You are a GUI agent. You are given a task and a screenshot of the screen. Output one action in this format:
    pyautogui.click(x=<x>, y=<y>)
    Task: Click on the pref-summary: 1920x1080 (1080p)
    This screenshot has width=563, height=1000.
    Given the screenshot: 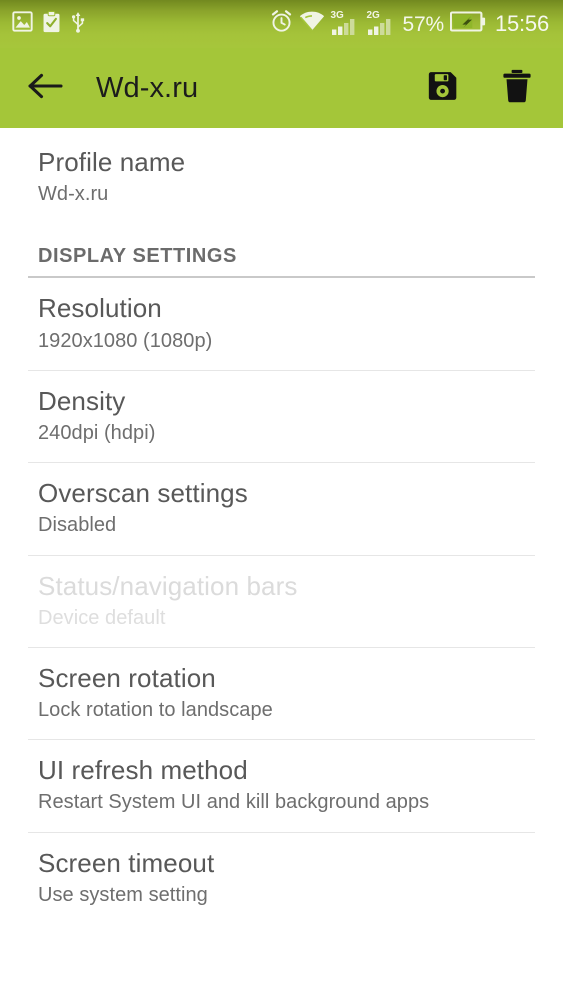 What is the action you would take?
    pyautogui.click(x=125, y=340)
    